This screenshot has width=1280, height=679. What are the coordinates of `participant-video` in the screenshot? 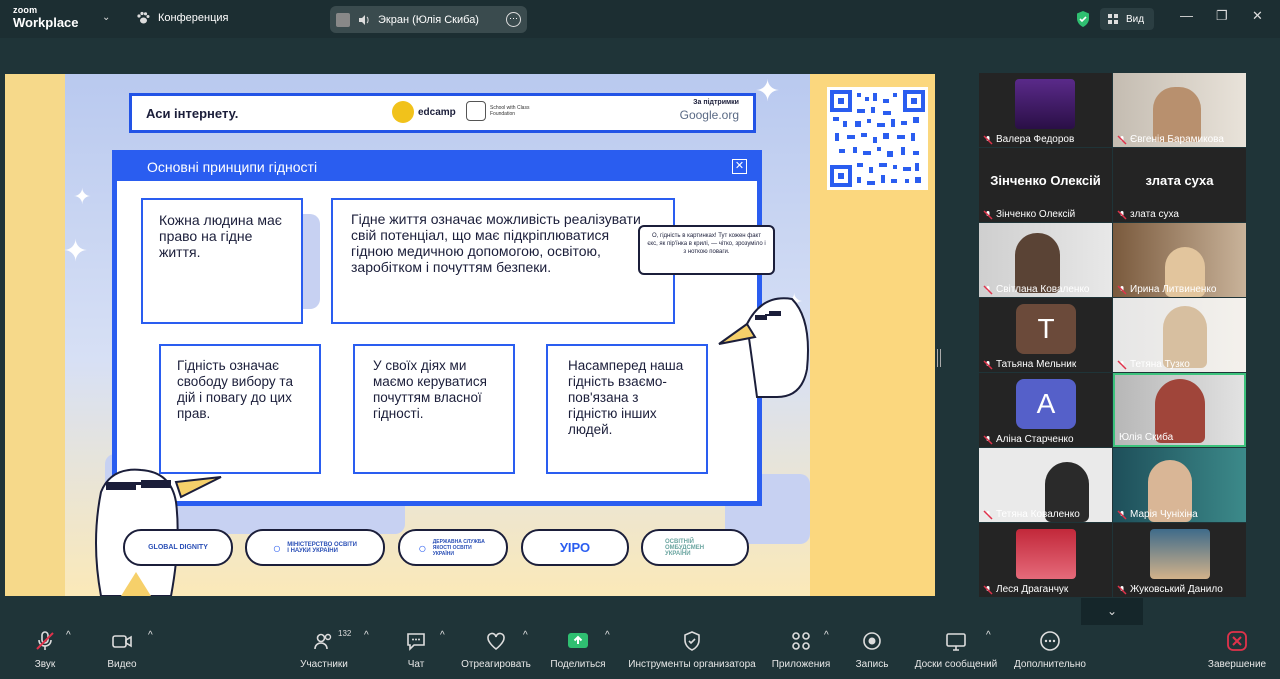 It's located at (1045, 104).